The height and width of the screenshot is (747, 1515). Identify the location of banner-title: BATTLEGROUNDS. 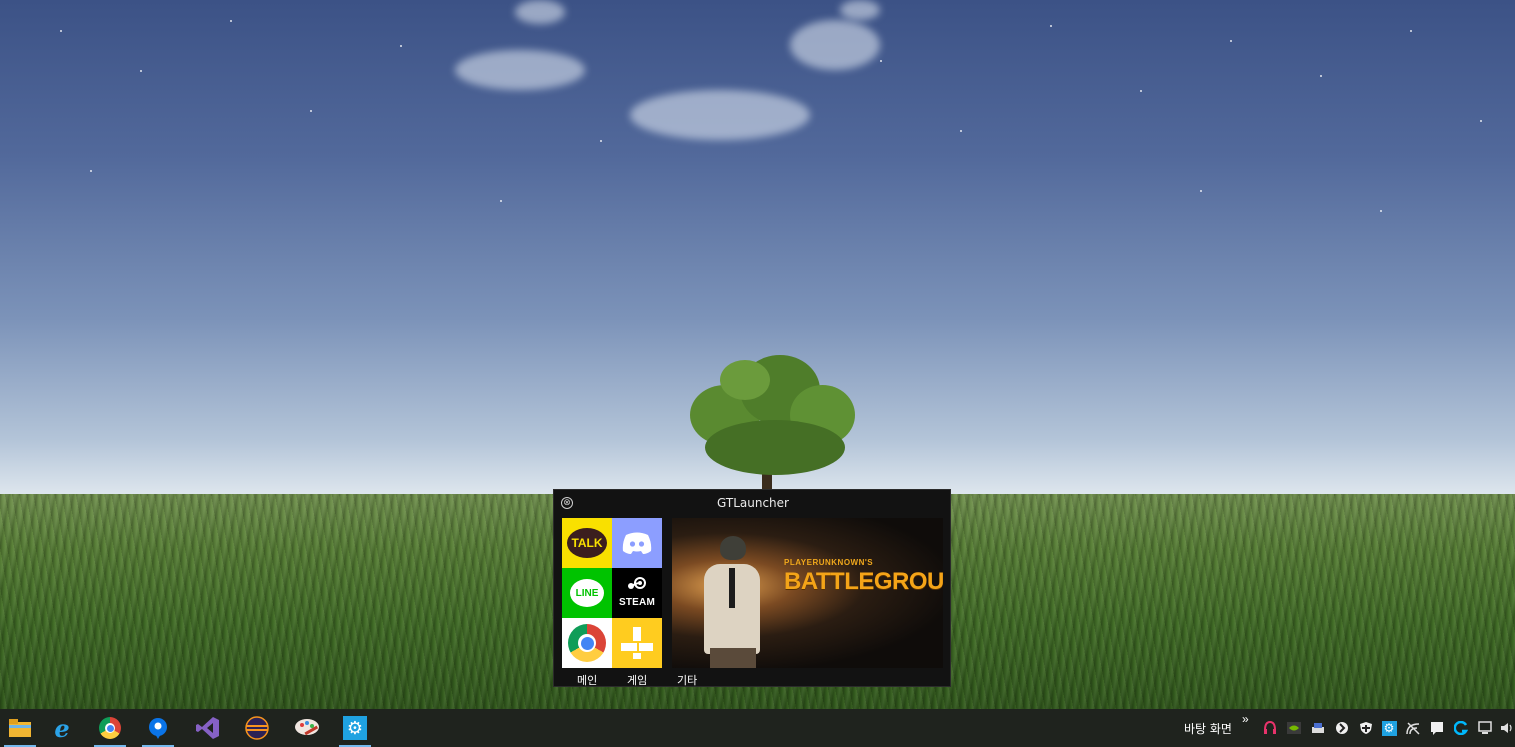
(863, 581).